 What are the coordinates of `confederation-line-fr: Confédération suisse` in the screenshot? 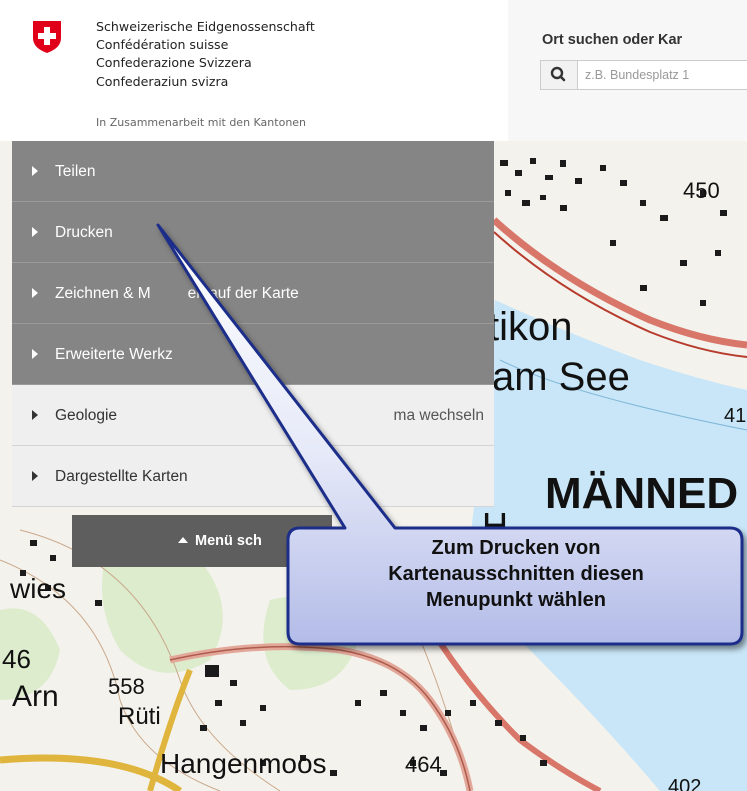 It's located at (162, 45).